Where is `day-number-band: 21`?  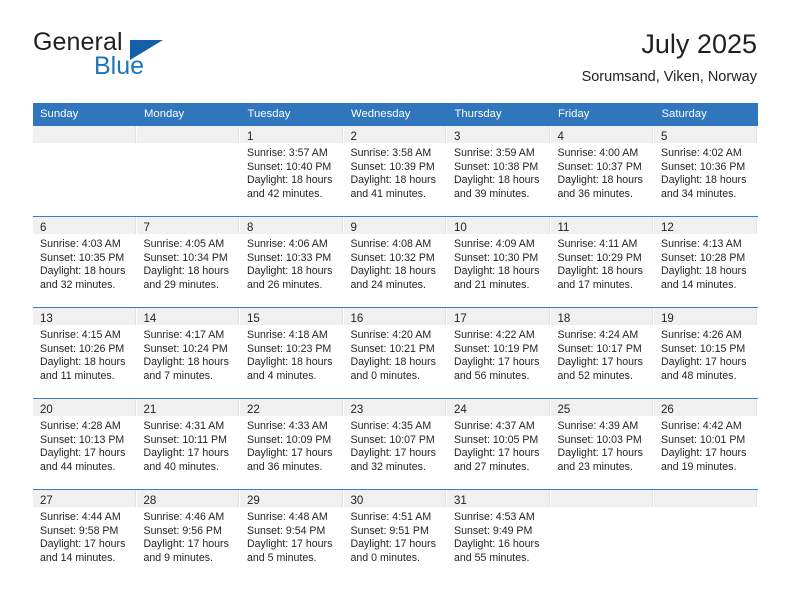
day-number-band: 21 is located at coordinates (187, 407).